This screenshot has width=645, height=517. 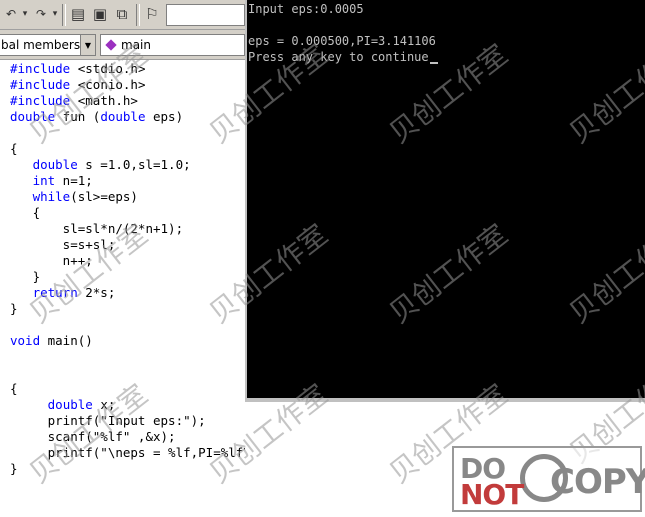 I want to click on find-in-files-icon: ⚐, so click(x=152, y=14).